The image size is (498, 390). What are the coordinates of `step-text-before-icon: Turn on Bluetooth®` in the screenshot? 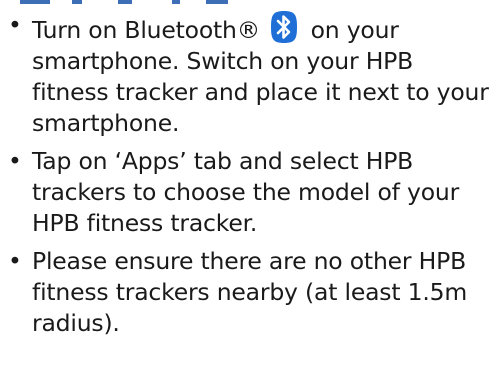 It's located at (146, 30).